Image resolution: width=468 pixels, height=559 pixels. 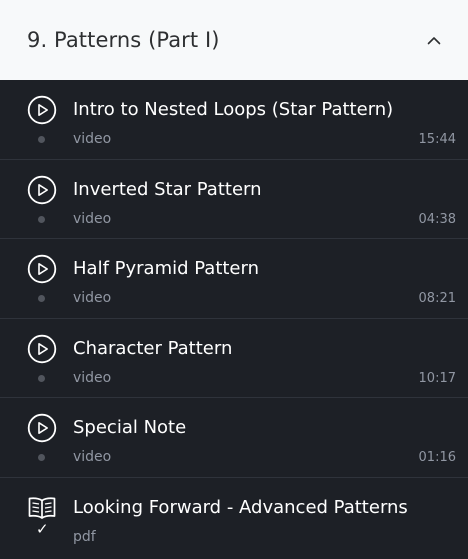 What do you see at coordinates (166, 268) in the screenshot?
I see `lecture-title: Half Pyramid Pattern` at bounding box center [166, 268].